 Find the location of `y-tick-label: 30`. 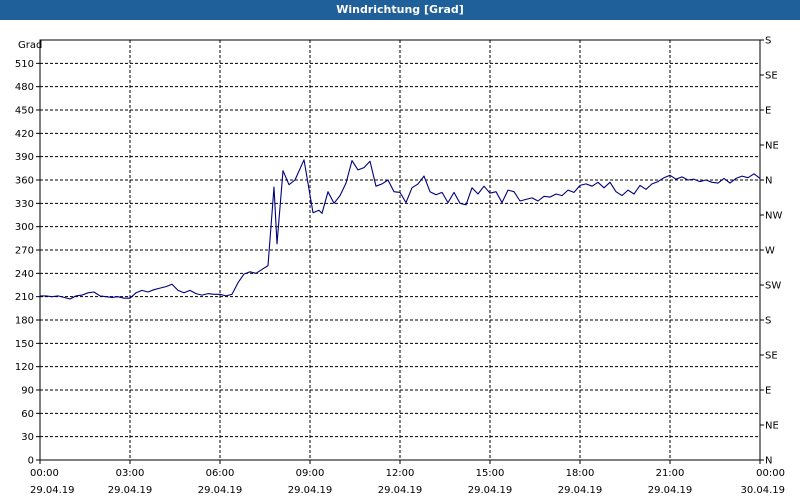

y-tick-label: 30 is located at coordinates (27, 437).